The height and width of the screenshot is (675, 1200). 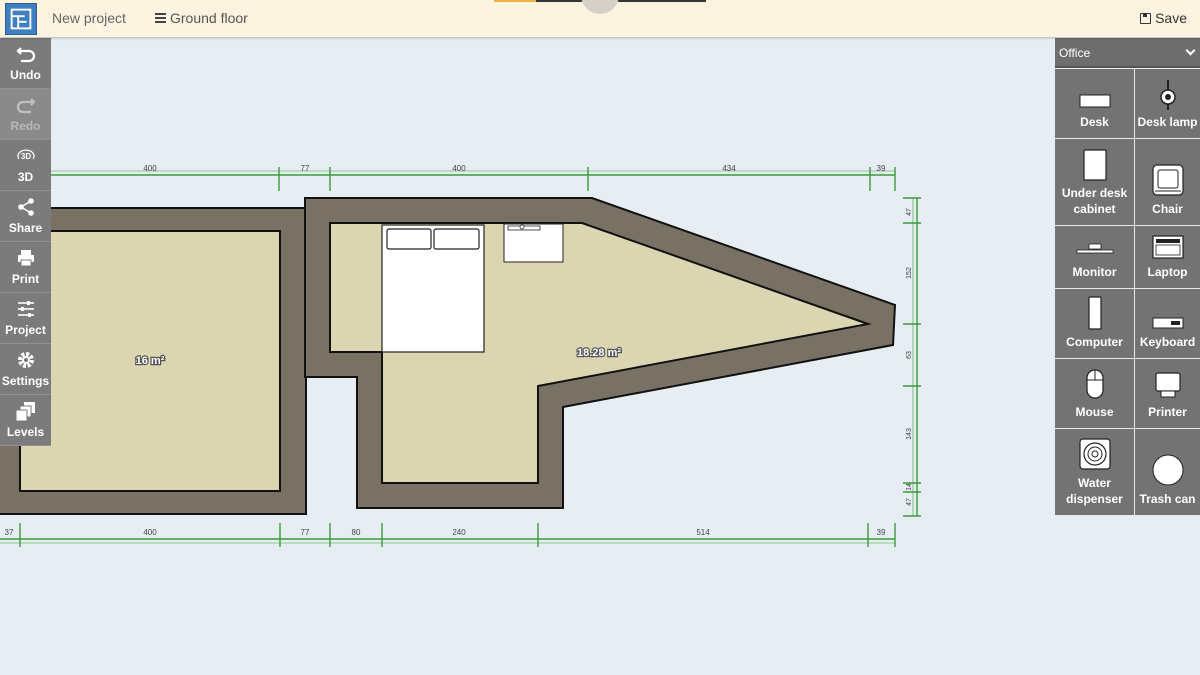 What do you see at coordinates (909, 434) in the screenshot?
I see `right-dim-label: 143` at bounding box center [909, 434].